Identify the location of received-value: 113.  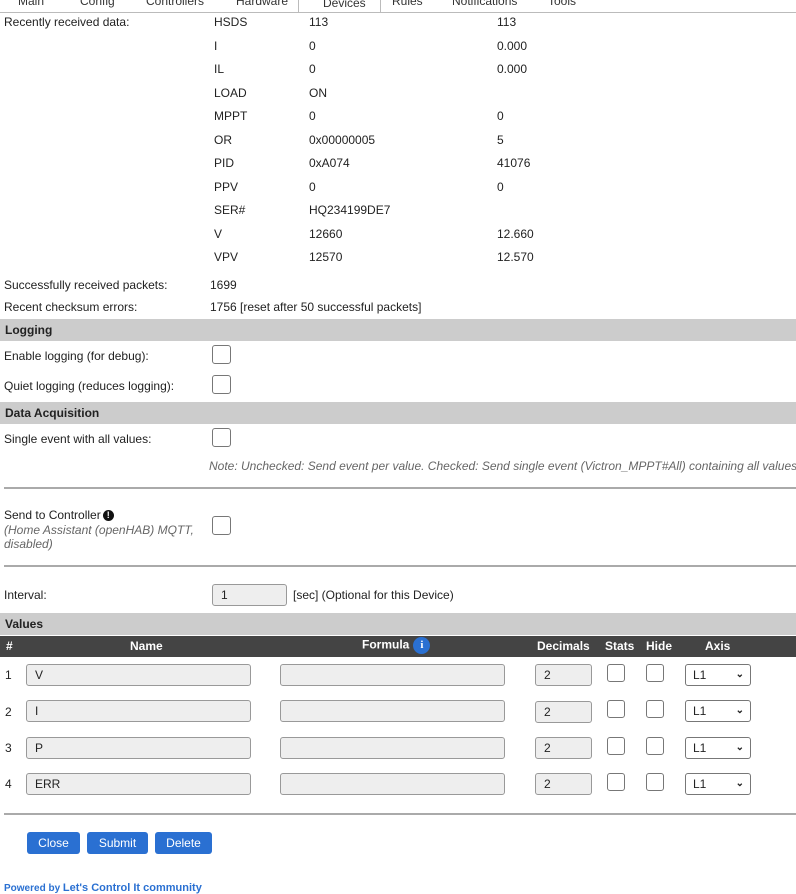
(507, 22).